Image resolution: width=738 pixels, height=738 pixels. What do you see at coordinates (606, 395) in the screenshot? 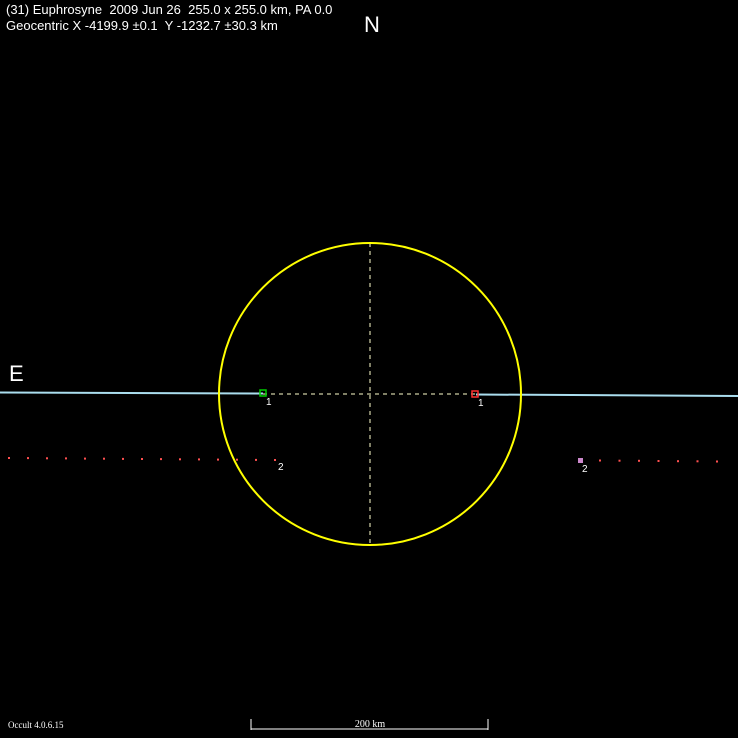
I see `chord-1-line-west` at bounding box center [606, 395].